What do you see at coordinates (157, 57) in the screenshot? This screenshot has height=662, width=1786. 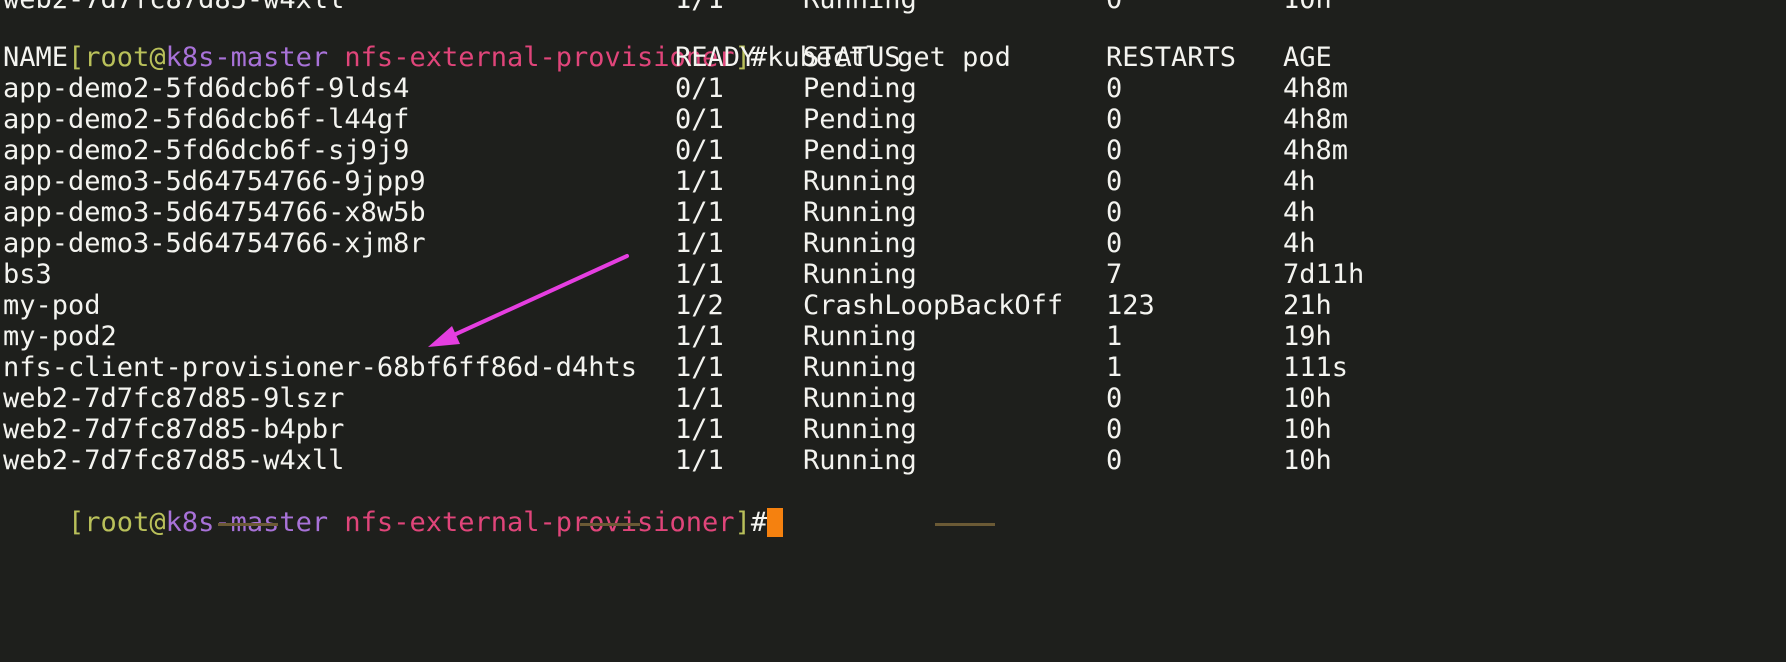 I see `prompt-at: @` at bounding box center [157, 57].